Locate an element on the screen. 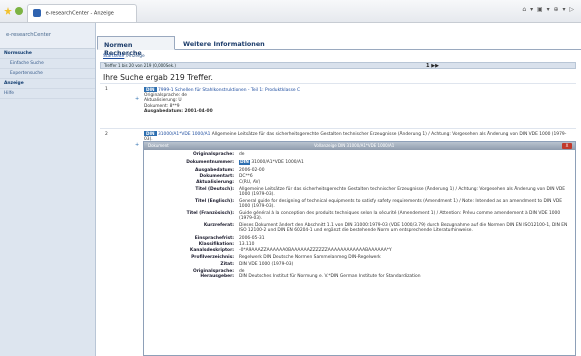 The image size is (581, 356). sidebar-item-einfache-suche: Einfache Suche is located at coordinates (47, 64).